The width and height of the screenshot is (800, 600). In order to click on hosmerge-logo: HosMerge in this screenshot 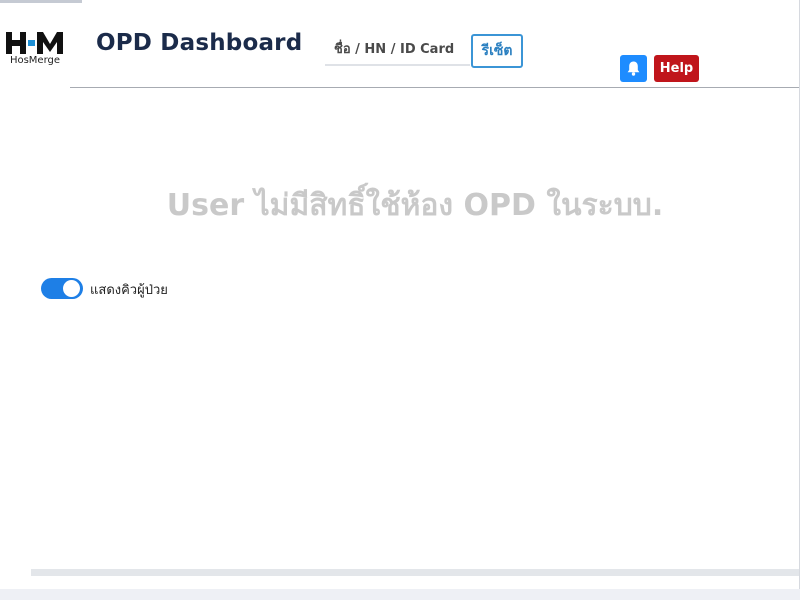, I will do `click(35, 59)`.